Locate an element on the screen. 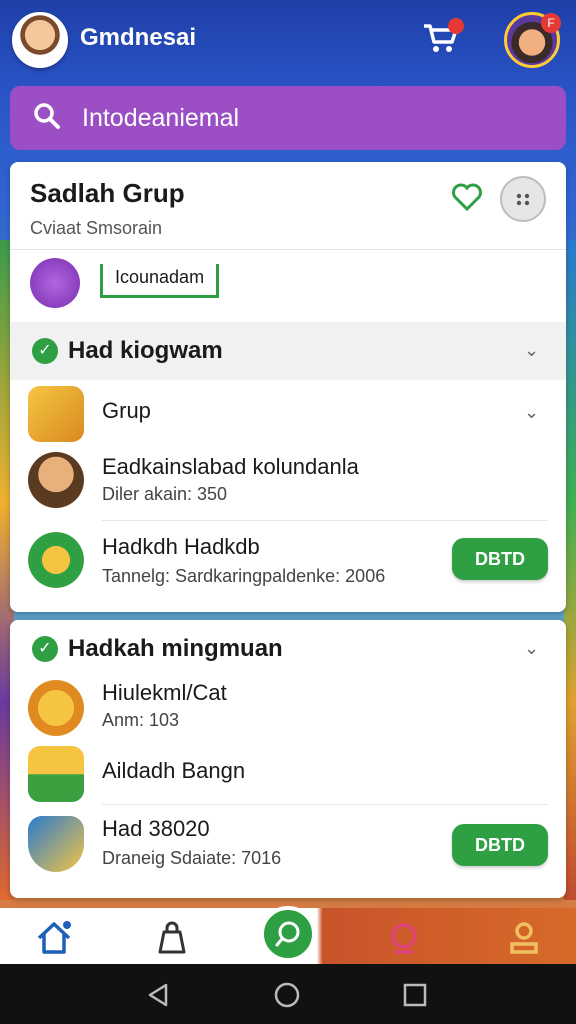  group-subtitle: Cviaat Smsorain is located at coordinates (96, 228).